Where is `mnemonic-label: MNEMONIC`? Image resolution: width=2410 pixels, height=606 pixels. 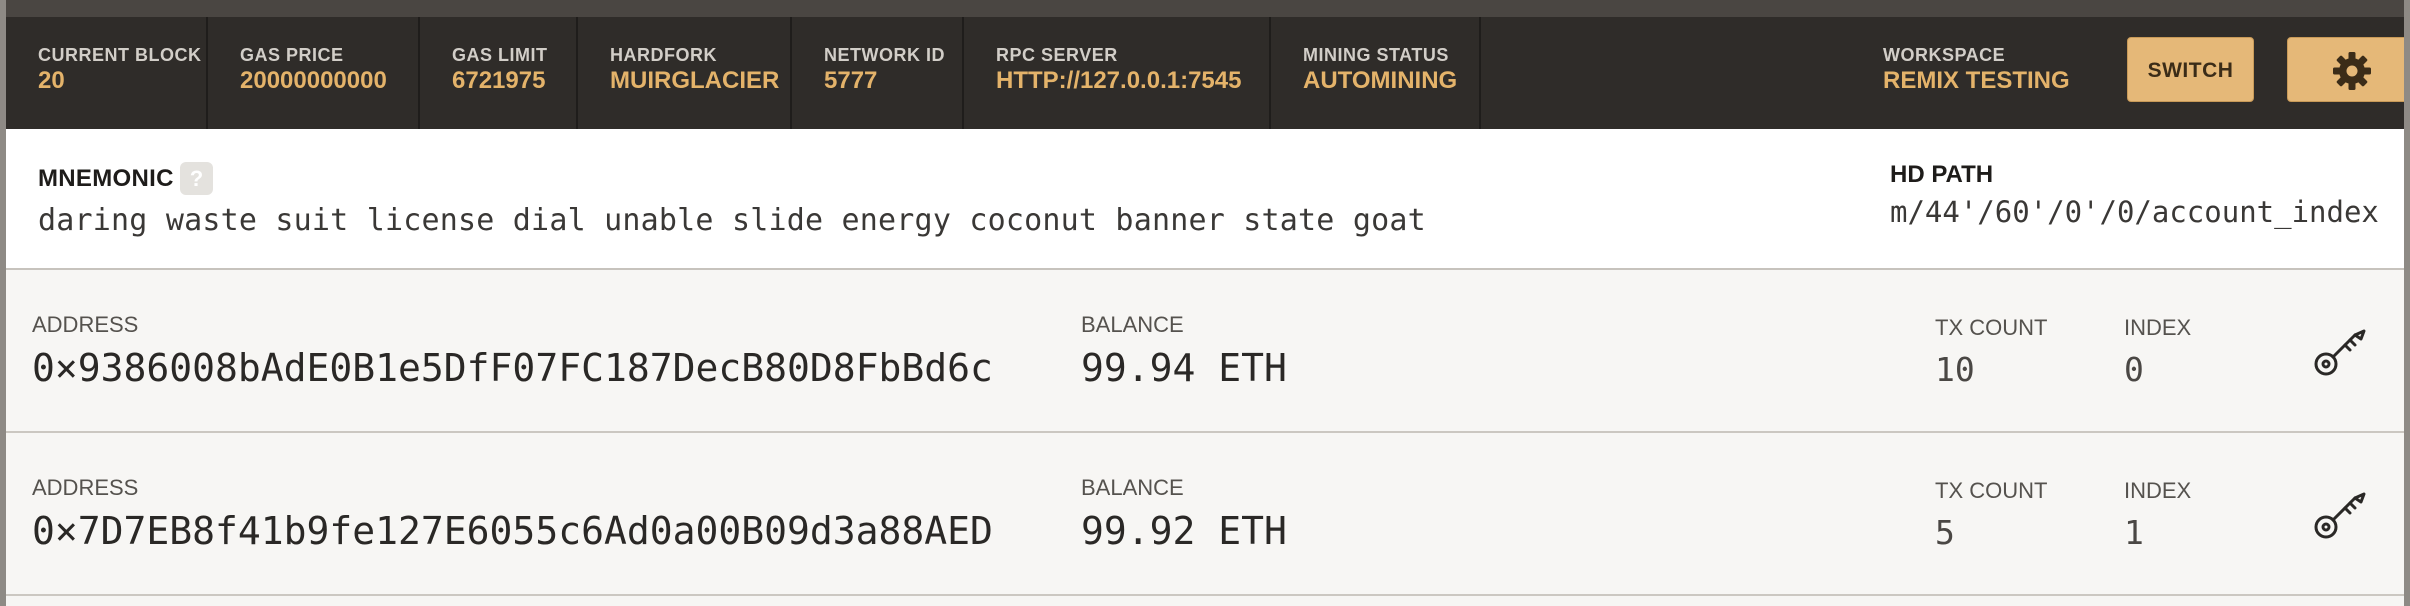
mnemonic-label: MNEMONIC is located at coordinates (106, 178).